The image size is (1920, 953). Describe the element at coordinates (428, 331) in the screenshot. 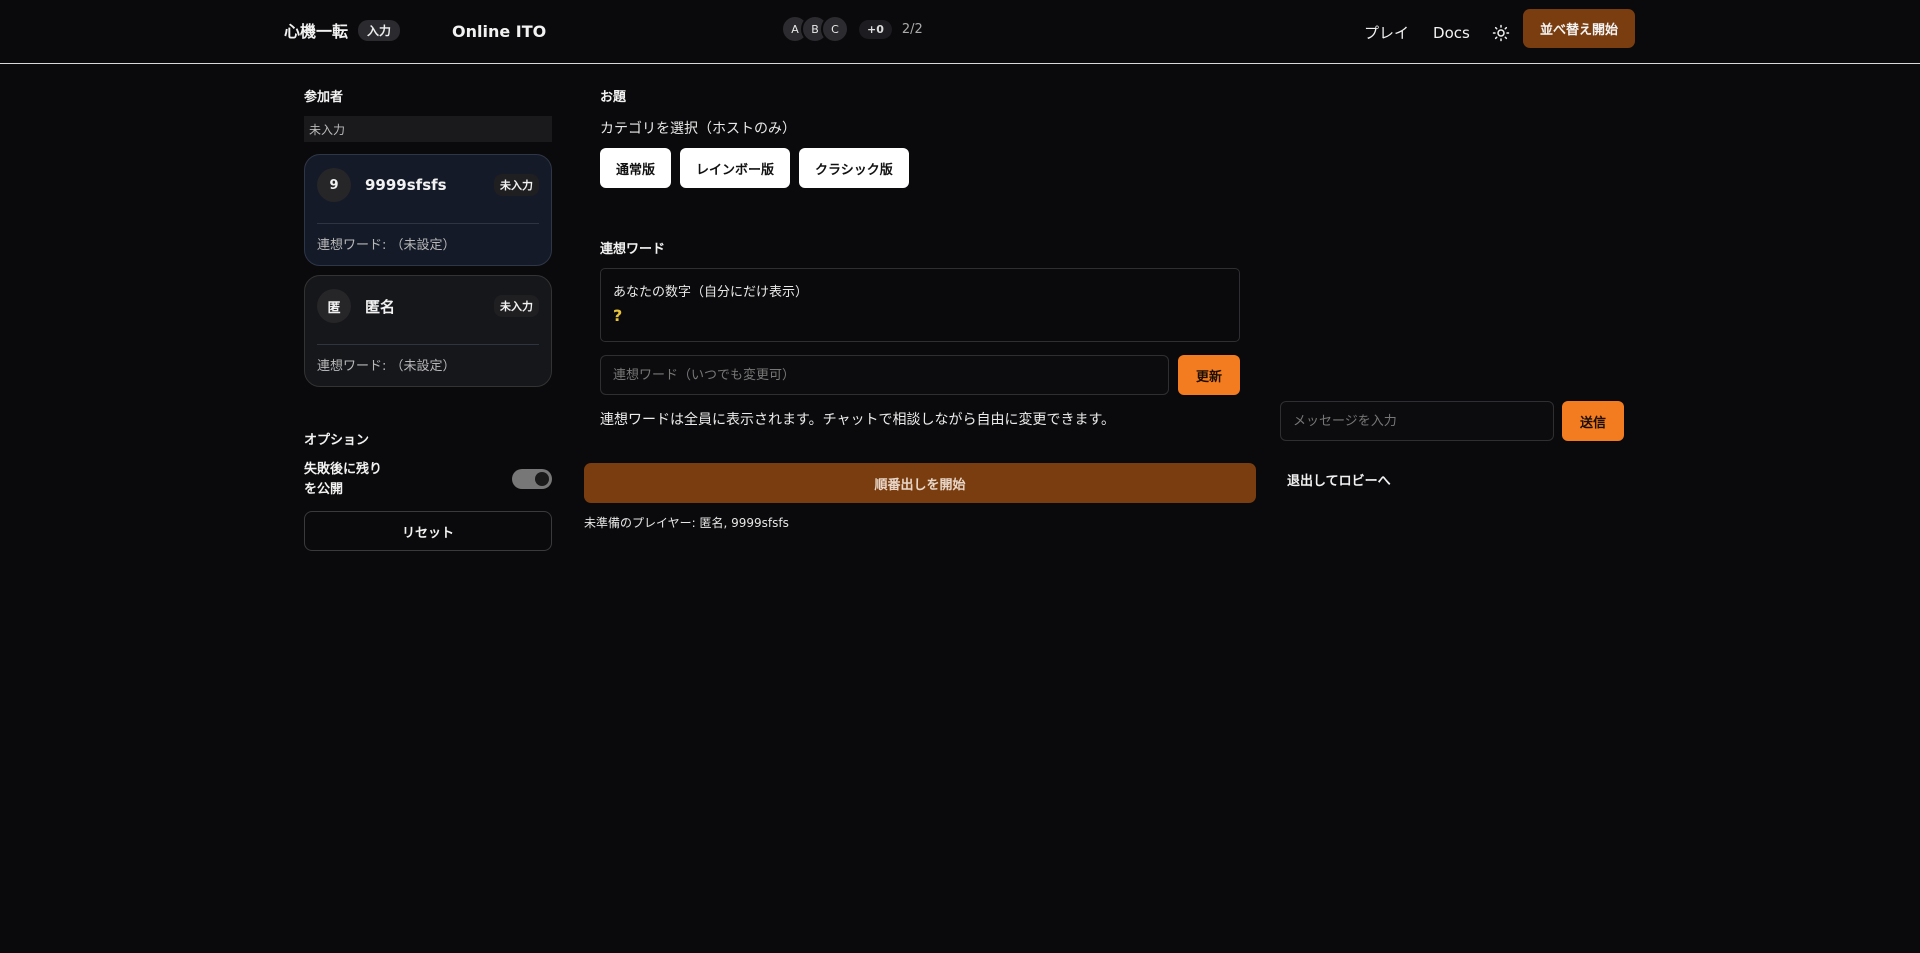

I see `player-card: 匿 匿名 未入力 連想ワード: （未設定）` at that location.